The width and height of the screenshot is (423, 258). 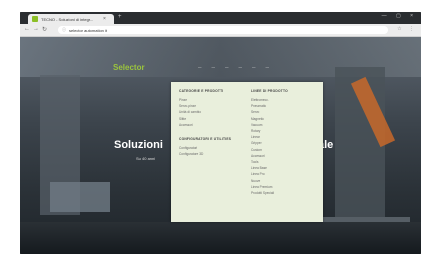 What do you see at coordinates (269, 193) in the screenshot?
I see `dropdown-link: Prodotti Speciali` at bounding box center [269, 193].